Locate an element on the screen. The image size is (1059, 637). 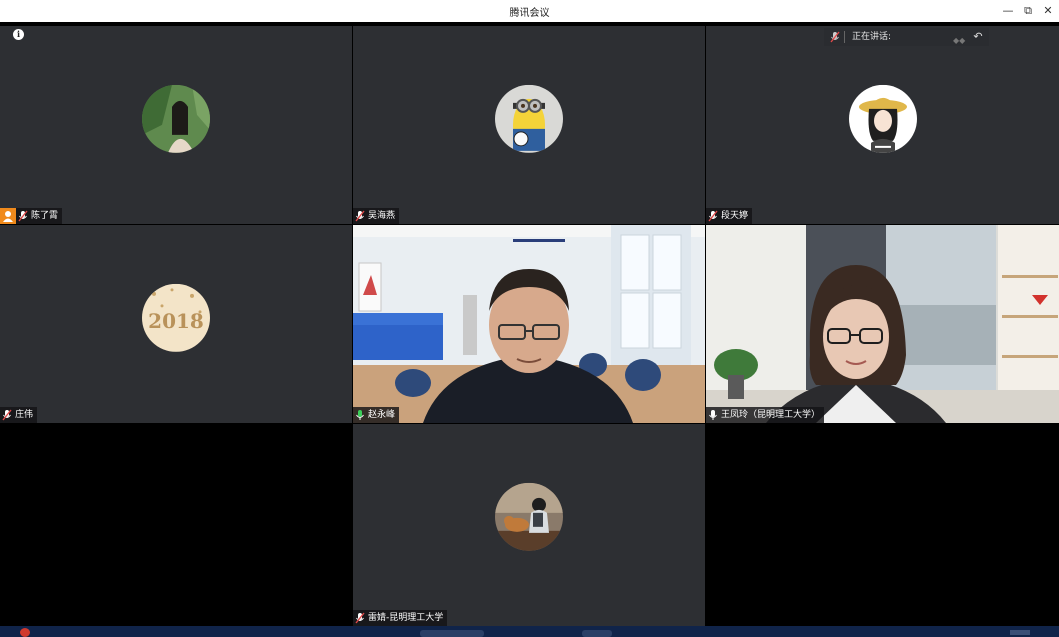
close-button: ✕ is located at coordinates (1048, 11).